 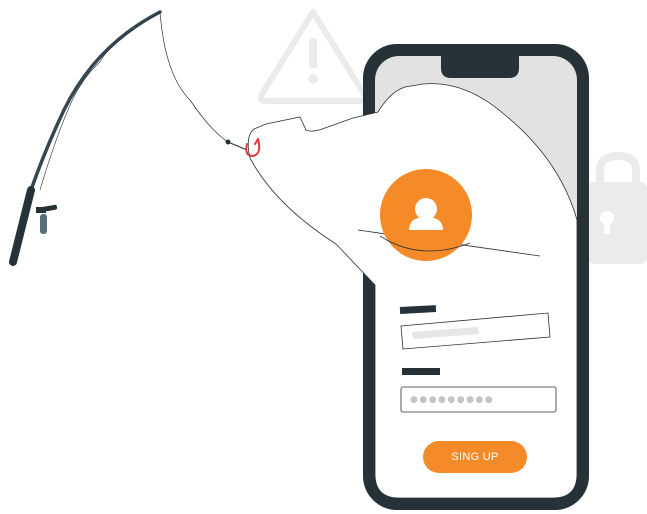 What do you see at coordinates (194, 77) in the screenshot?
I see `fishing-line` at bounding box center [194, 77].